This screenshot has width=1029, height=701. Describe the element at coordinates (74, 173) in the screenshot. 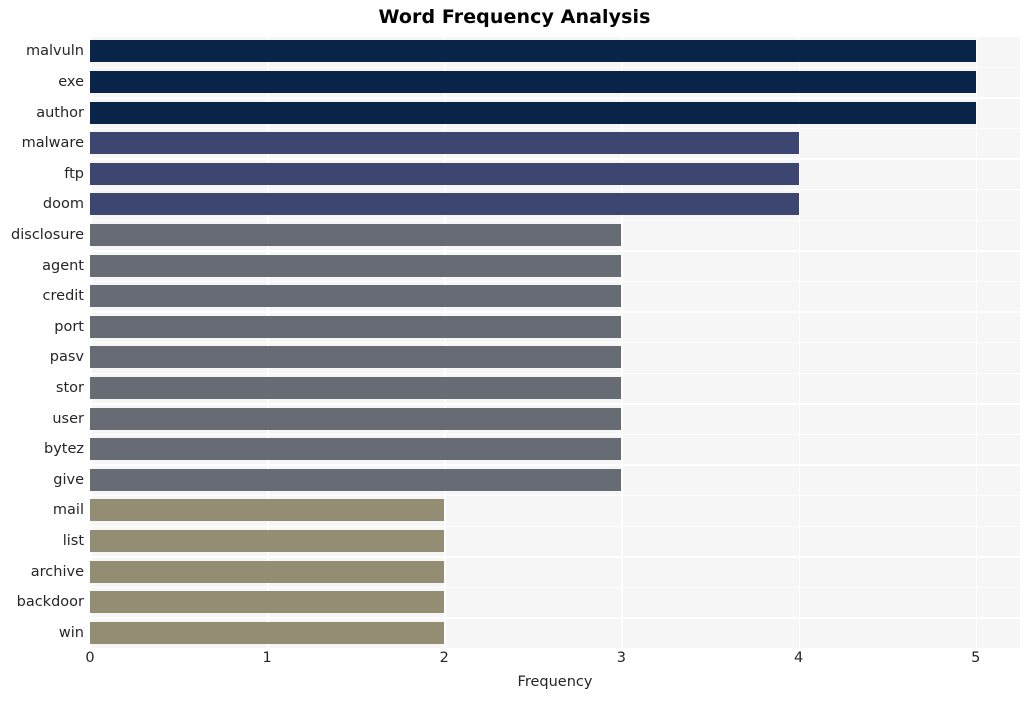

I see `y-axis-tick-label: ftp` at that location.